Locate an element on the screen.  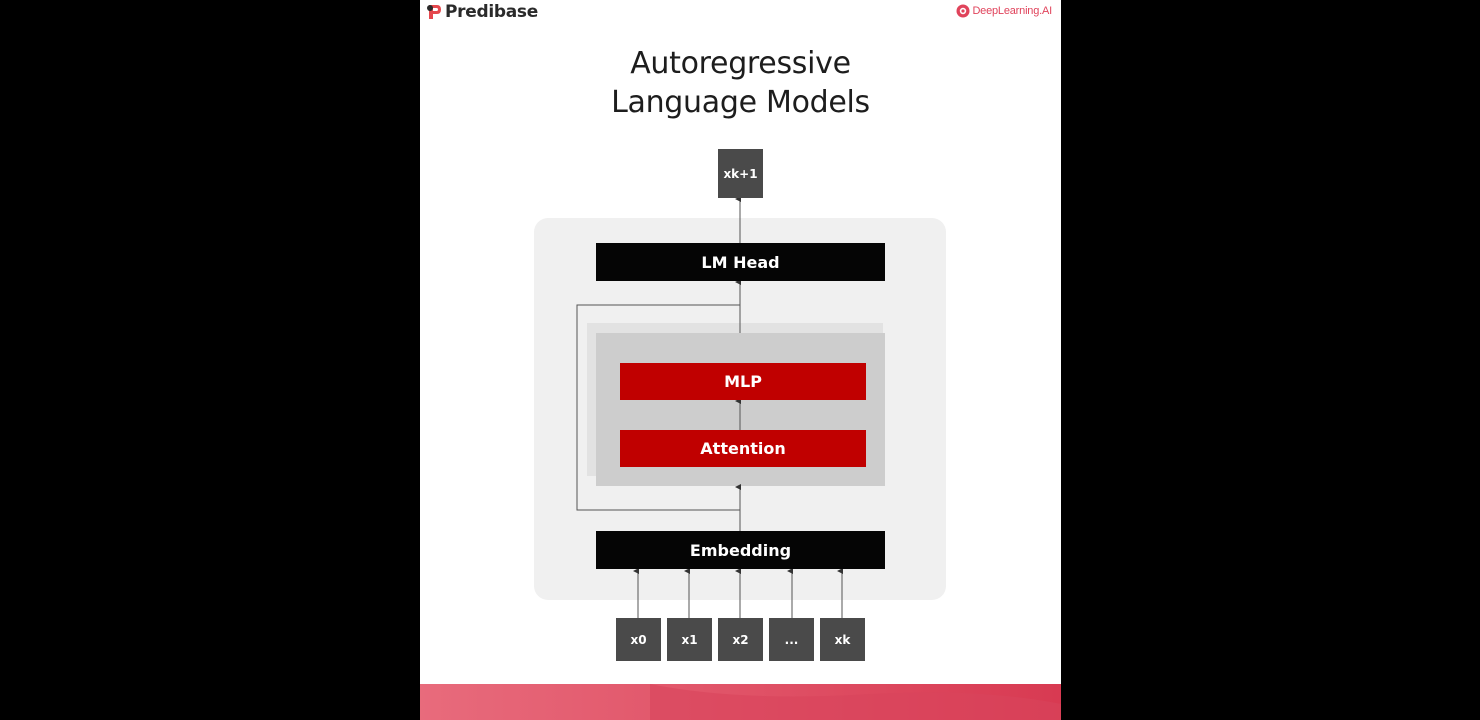
predibase-logo: Predibase is located at coordinates (482, 12).